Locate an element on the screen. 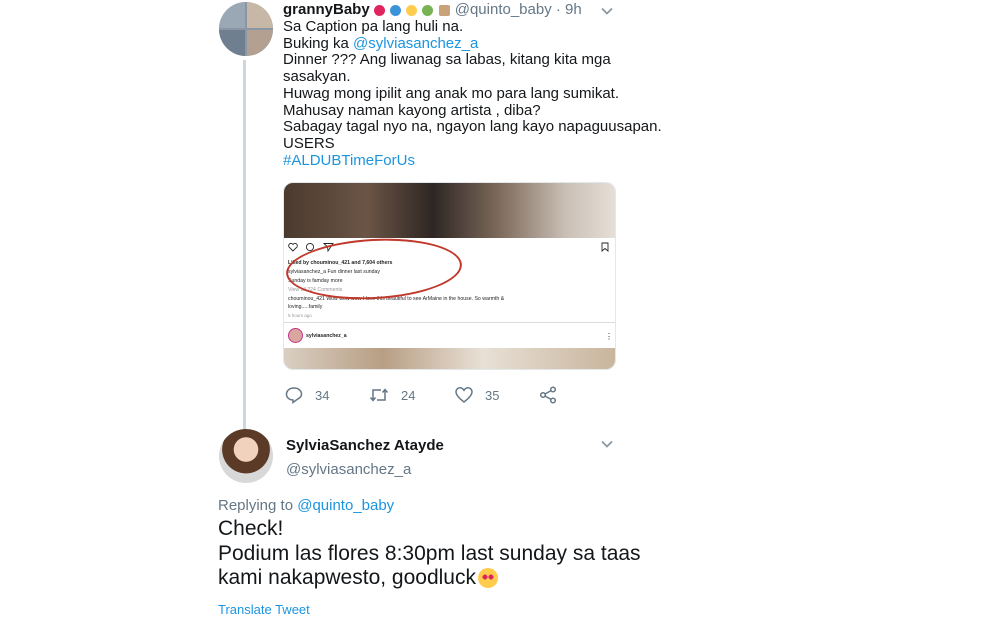 The width and height of the screenshot is (1000, 618). ig-time-ago: 5 hours ago is located at coordinates (300, 315).